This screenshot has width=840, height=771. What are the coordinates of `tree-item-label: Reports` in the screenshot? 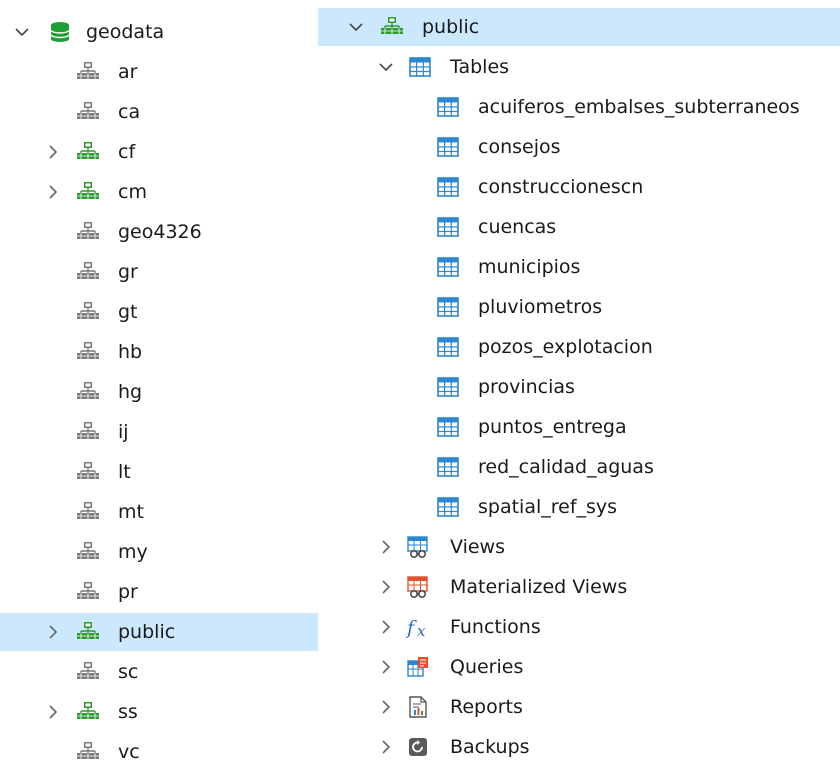 It's located at (486, 707).